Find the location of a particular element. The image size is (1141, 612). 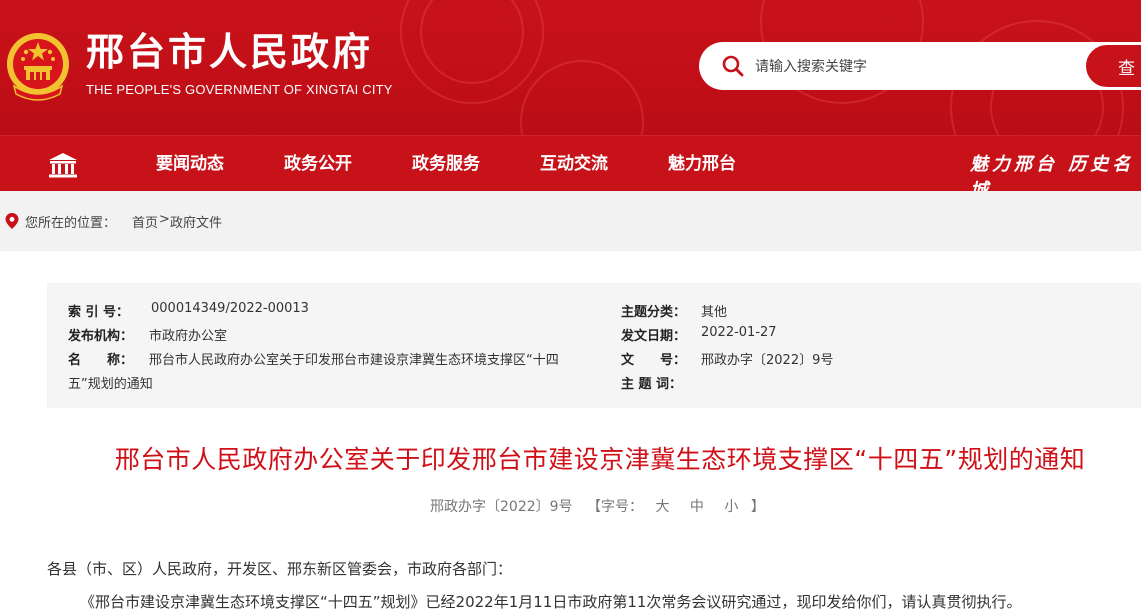

search-button: 查 is located at coordinates (1112, 66).